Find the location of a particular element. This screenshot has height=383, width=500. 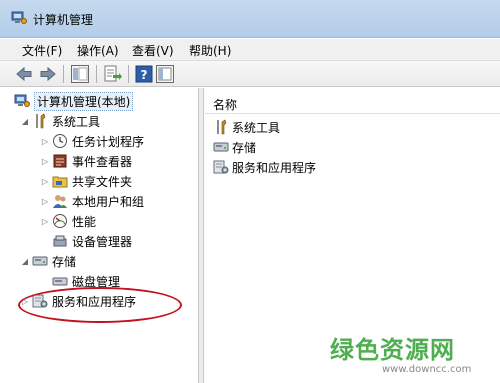

show-hide-tree-icon is located at coordinates (80, 74).